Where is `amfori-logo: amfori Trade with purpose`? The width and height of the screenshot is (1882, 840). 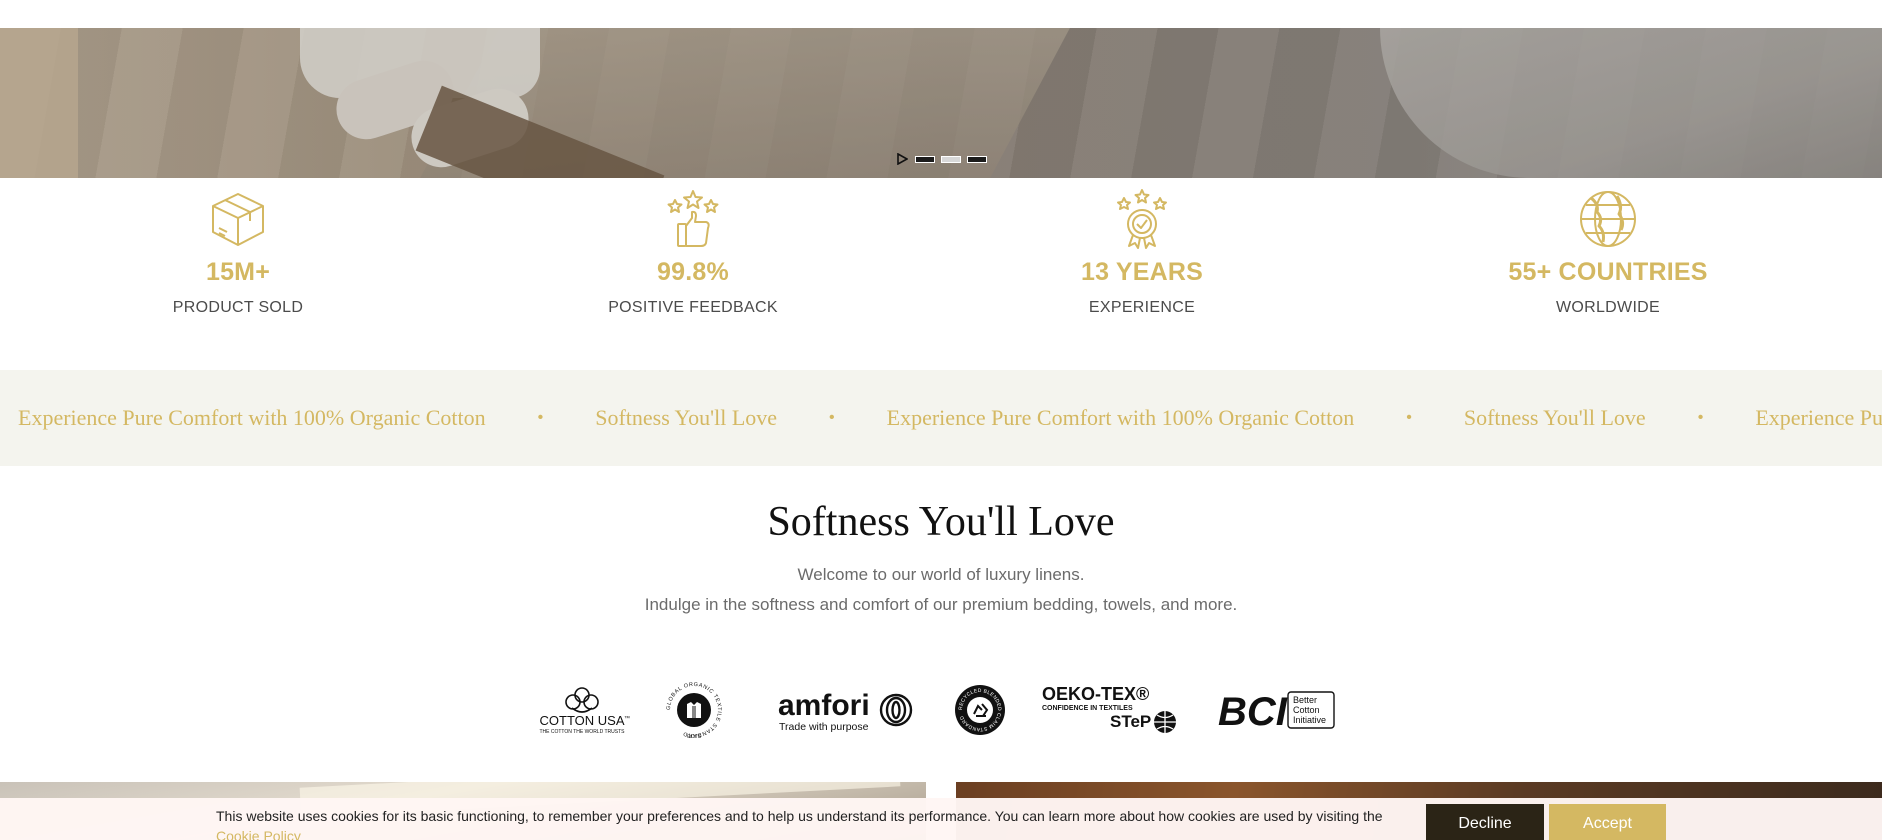
amfori-logo: amfori Trade with purpose is located at coordinates (846, 710).